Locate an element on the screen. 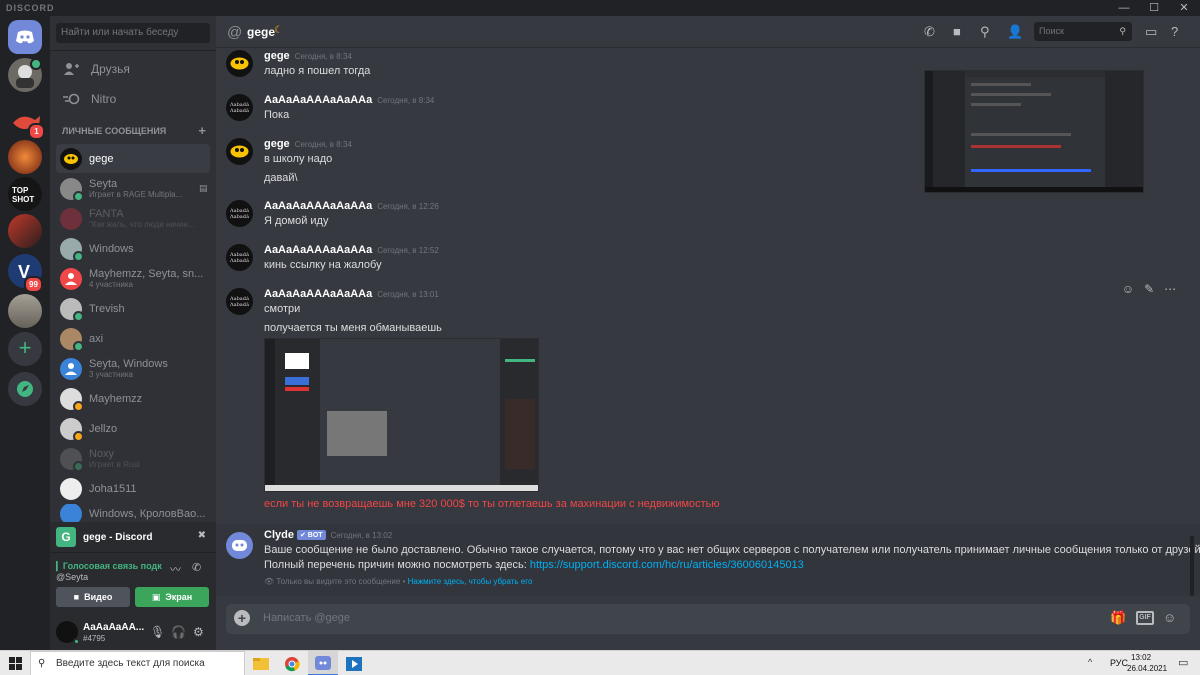  video-call-icon: ■ is located at coordinates (957, 31).